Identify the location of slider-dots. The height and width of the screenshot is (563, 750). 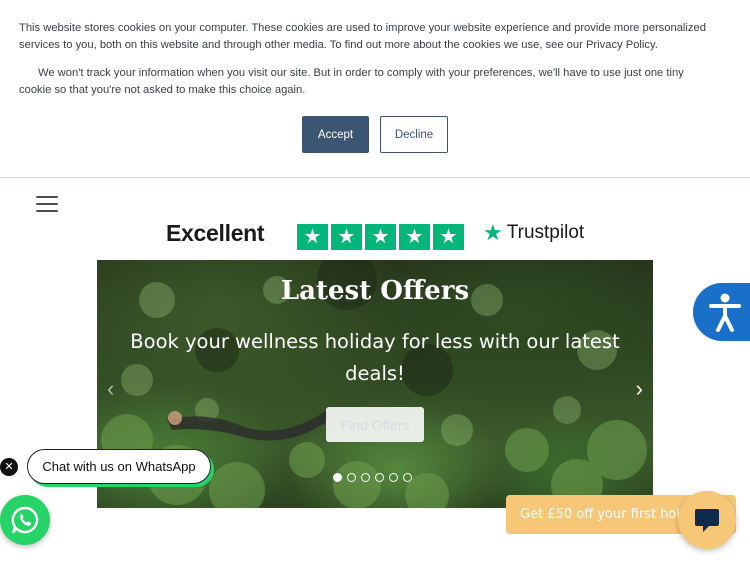
(372, 477).